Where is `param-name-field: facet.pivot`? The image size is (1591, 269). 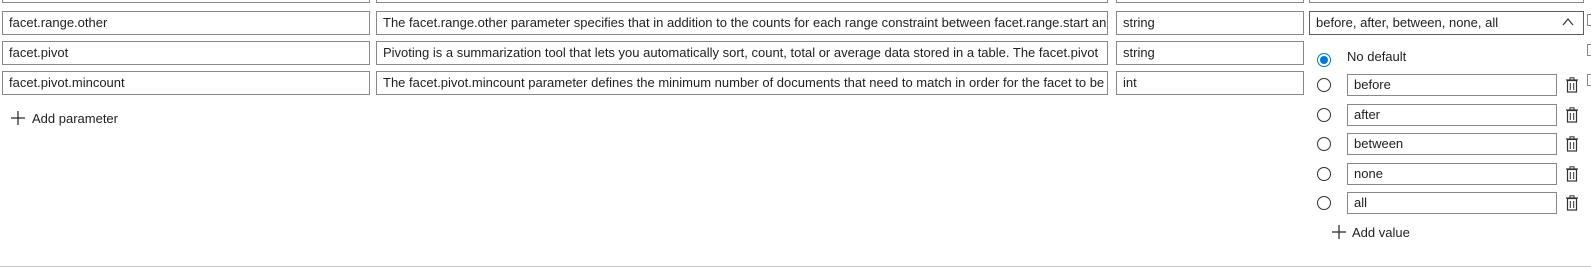
param-name-field: facet.pivot is located at coordinates (186, 53).